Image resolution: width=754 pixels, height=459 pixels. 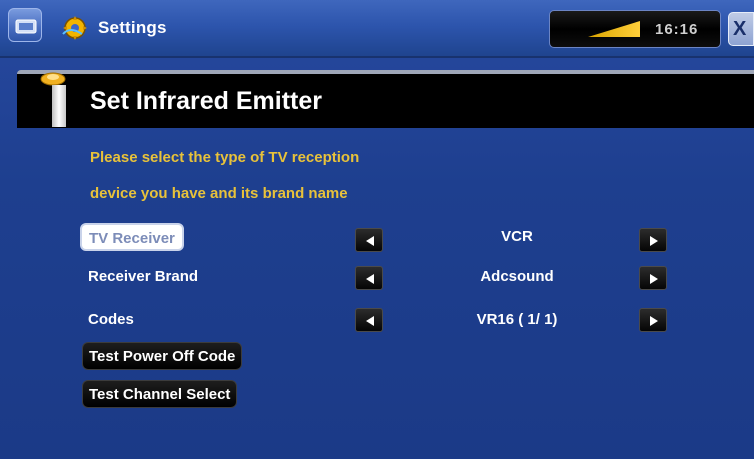 I want to click on status-area: 16:16, so click(x=635, y=29).